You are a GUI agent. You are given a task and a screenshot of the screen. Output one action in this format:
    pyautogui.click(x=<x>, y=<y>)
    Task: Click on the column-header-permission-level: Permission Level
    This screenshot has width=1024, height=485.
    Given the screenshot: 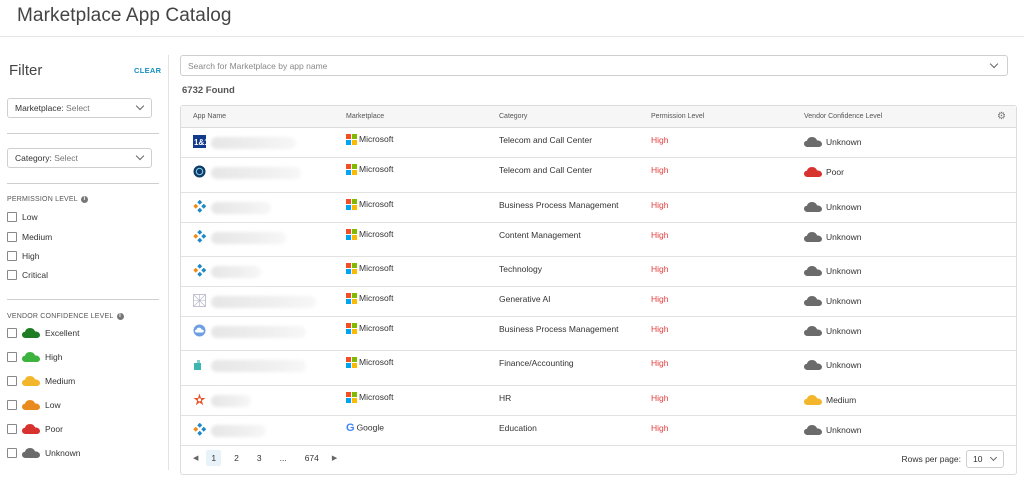 What is the action you would take?
    pyautogui.click(x=677, y=116)
    